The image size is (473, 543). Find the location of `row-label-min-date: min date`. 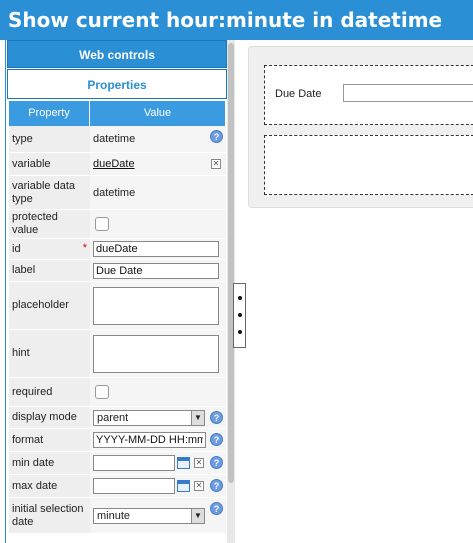

row-label-min-date: min date is located at coordinates (49, 463).